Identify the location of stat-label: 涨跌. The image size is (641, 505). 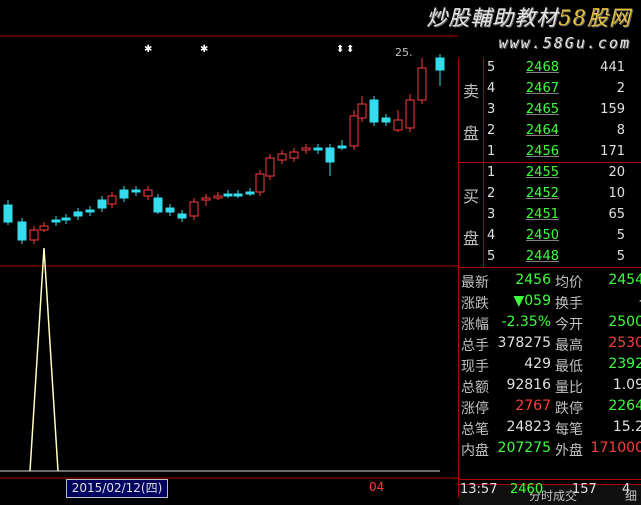
(475, 304).